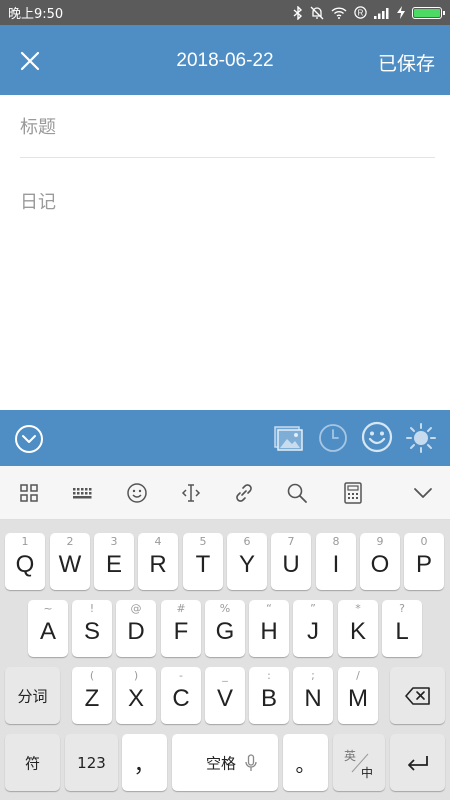  What do you see at coordinates (29, 493) in the screenshot?
I see `ime-menu-button` at bounding box center [29, 493].